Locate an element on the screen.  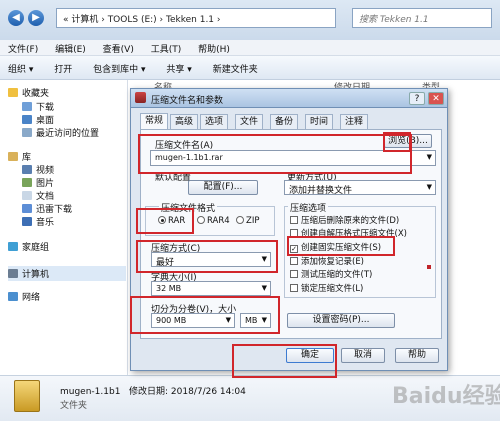
network-icon is located at coordinates (13, 296).